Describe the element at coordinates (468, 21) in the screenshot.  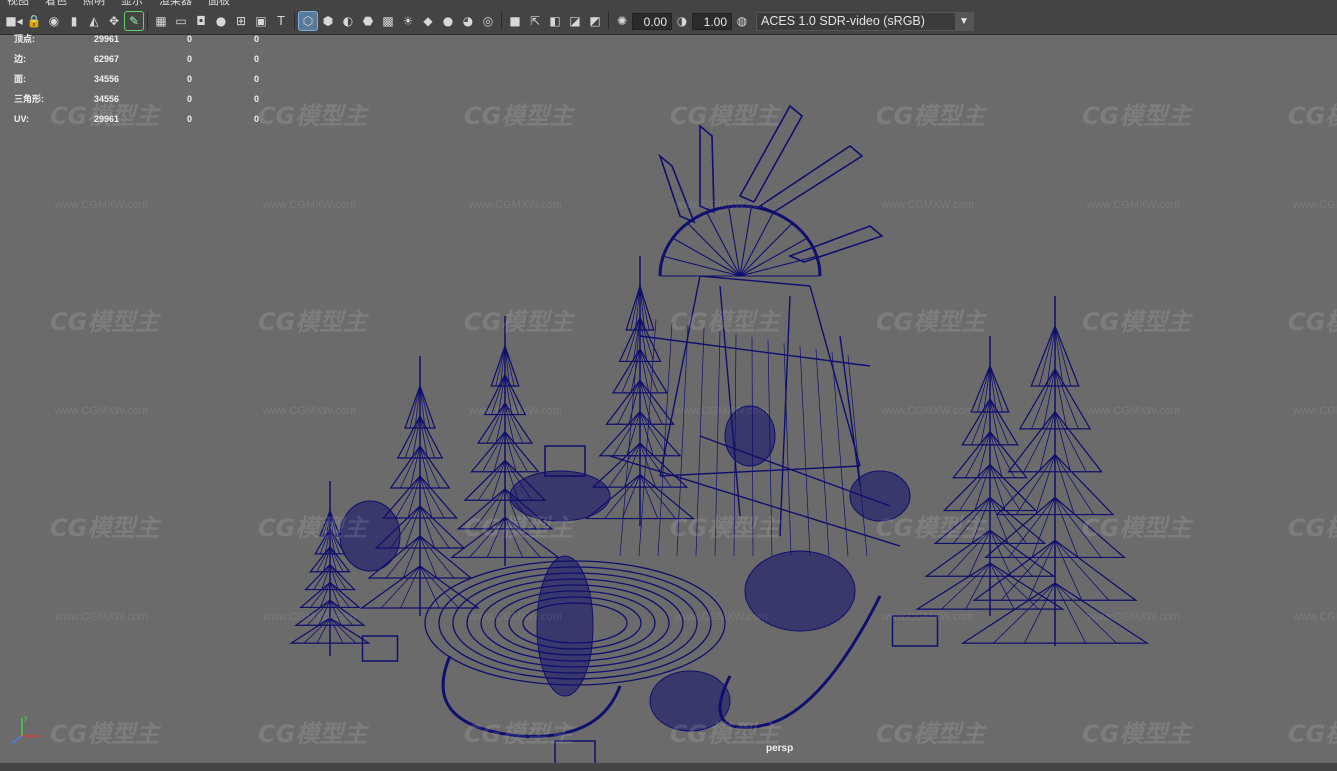
I see `motion-blur-icon: ◕` at that location.